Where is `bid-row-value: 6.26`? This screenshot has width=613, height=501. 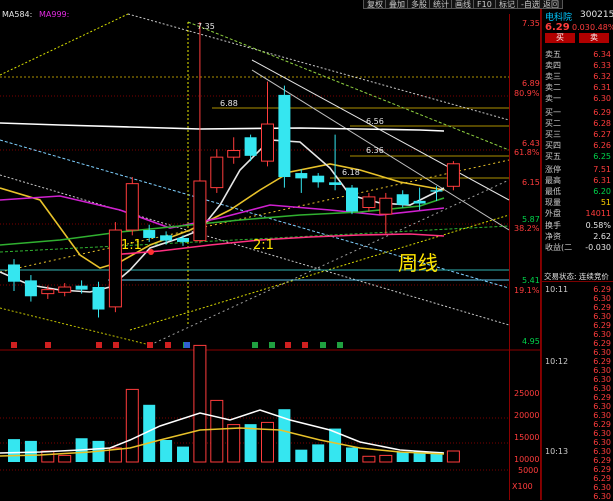
bid-row-value: 6.26 is located at coordinates (602, 145).